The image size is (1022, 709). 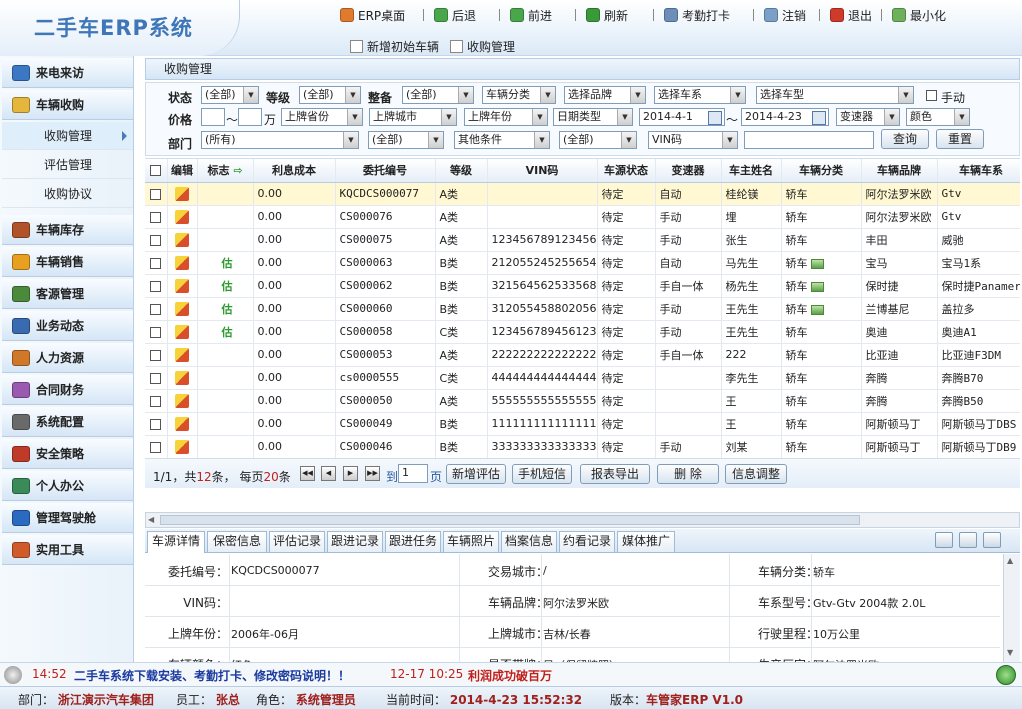 I want to click on scroll-up-icon: ▲, so click(x=1010, y=560).